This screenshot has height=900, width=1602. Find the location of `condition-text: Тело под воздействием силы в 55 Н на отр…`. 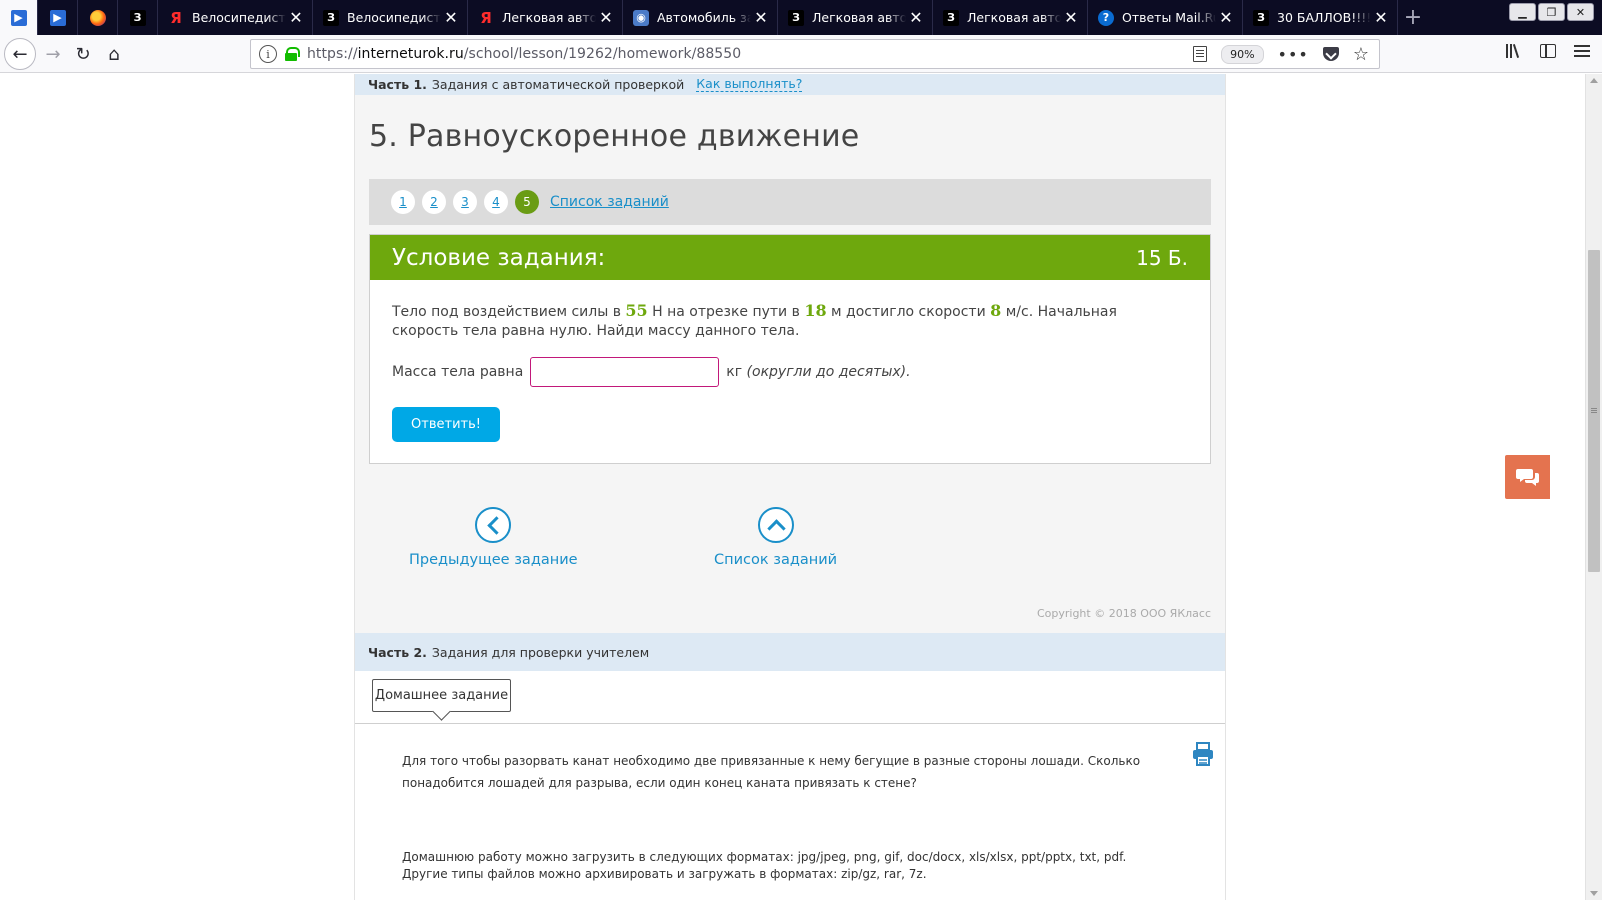

condition-text: Тело под воздействием силы в 55 Н на отр… is located at coordinates (787, 321).